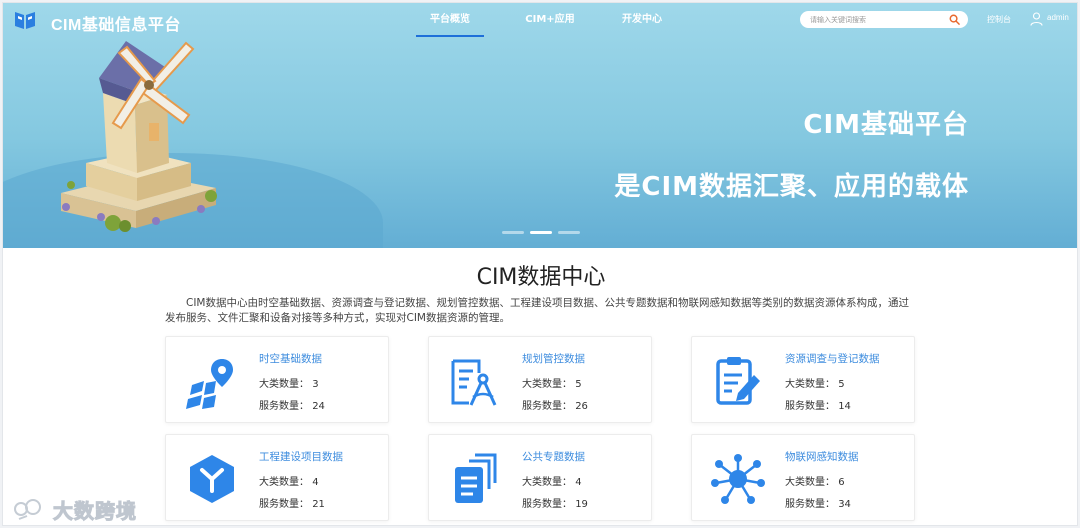 The height and width of the screenshot is (528, 1080). Describe the element at coordinates (738, 479) in the screenshot. I see `network-node-icon` at that location.